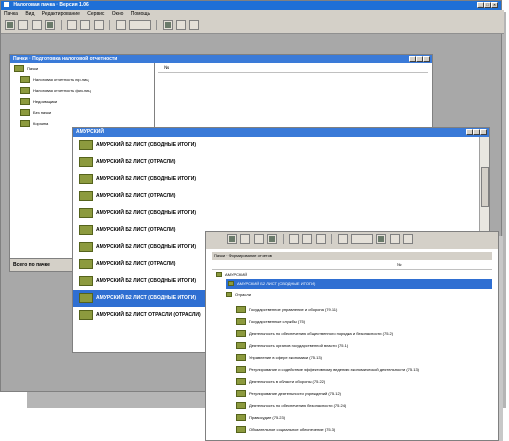 This screenshot has height=441, width=509. What do you see at coordinates (365, 382) in the screenshot?
I see `tree-item: Деятельность в области обороны (75.22)` at bounding box center [365, 382].